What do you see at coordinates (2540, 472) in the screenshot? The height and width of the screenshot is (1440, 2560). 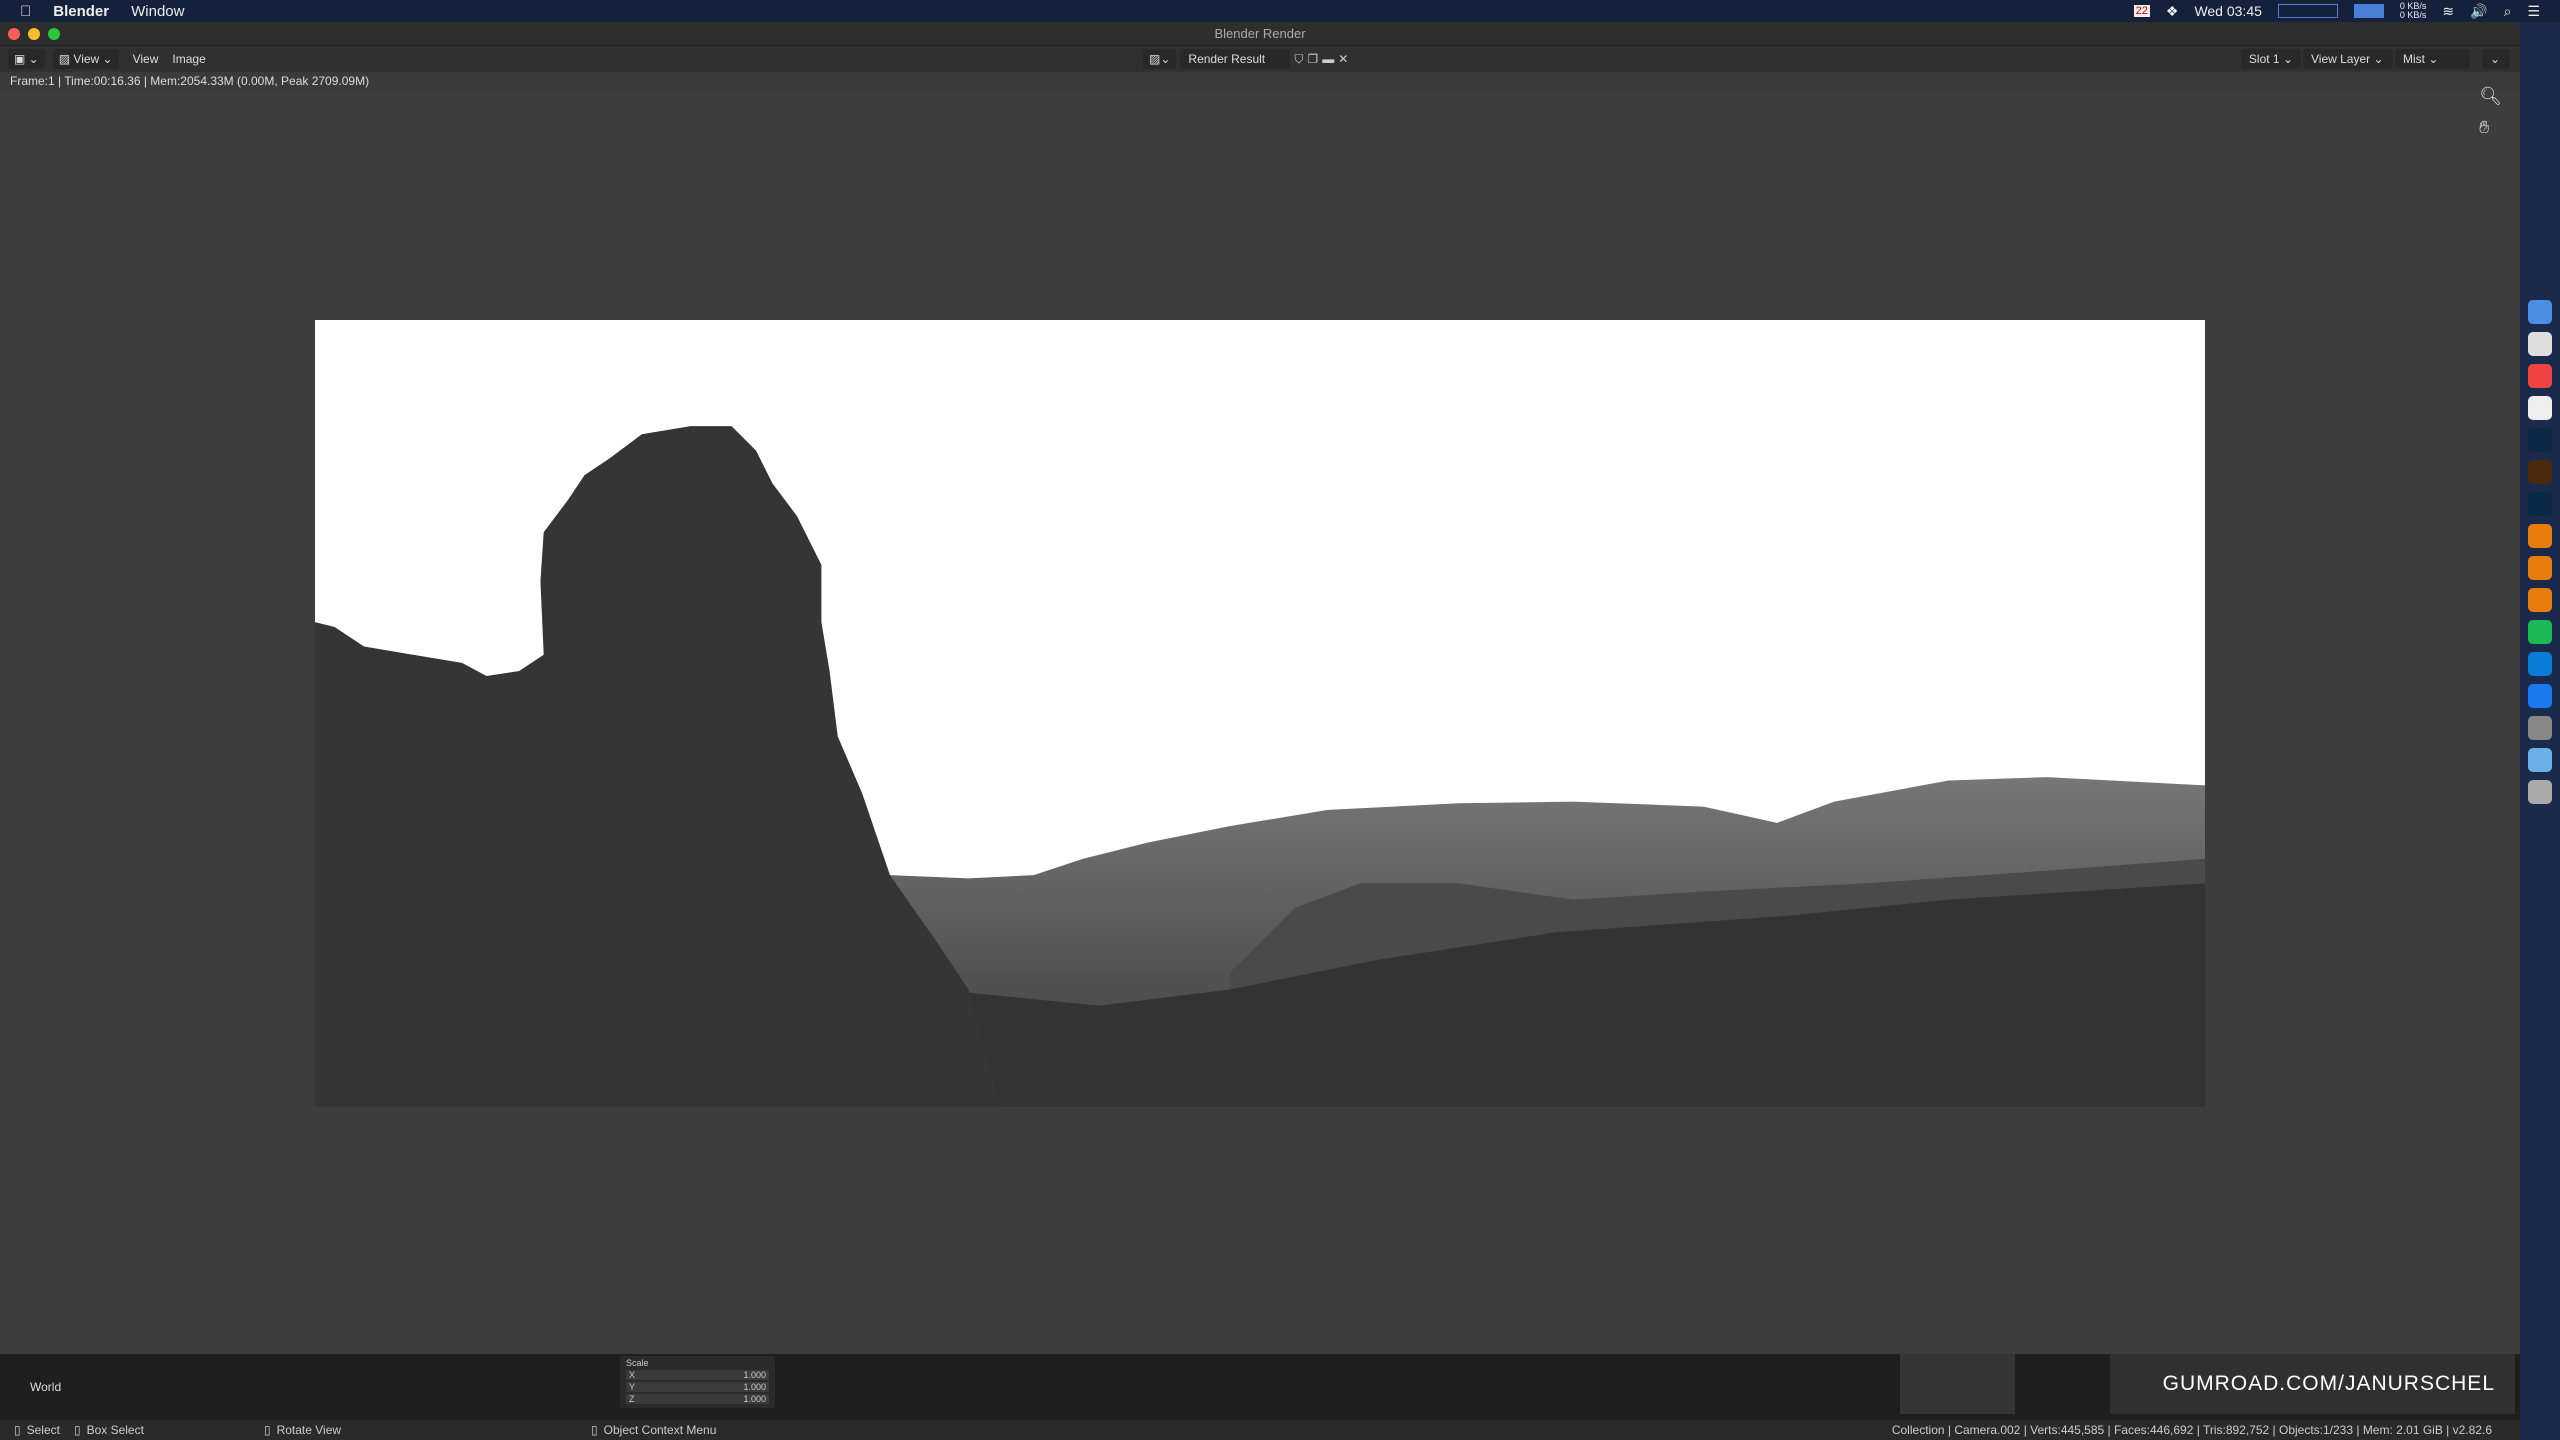 I see `bridge-icon` at bounding box center [2540, 472].